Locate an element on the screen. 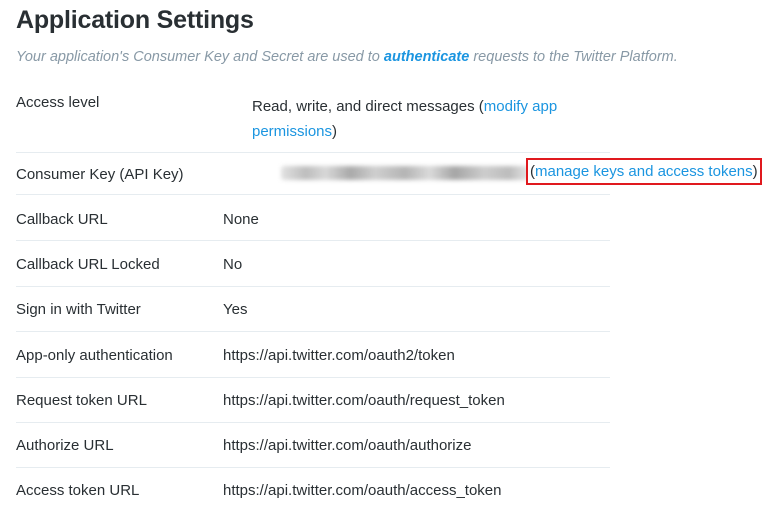 The height and width of the screenshot is (508, 782). row-label: Callback URL Locked is located at coordinates (88, 264).